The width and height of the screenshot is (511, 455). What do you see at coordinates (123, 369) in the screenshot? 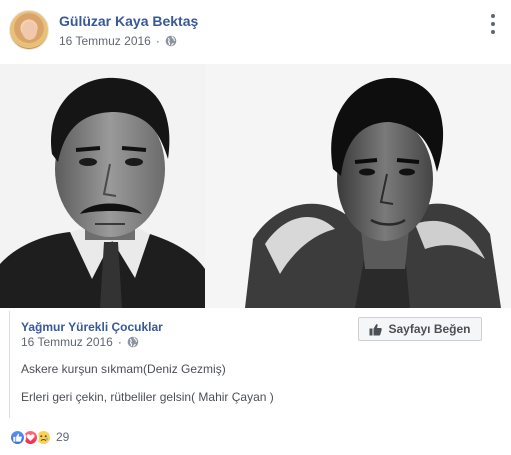
I see `shared-text-line-1: Askere kurşun sıkmam(Deniz Gezmiş)` at bounding box center [123, 369].